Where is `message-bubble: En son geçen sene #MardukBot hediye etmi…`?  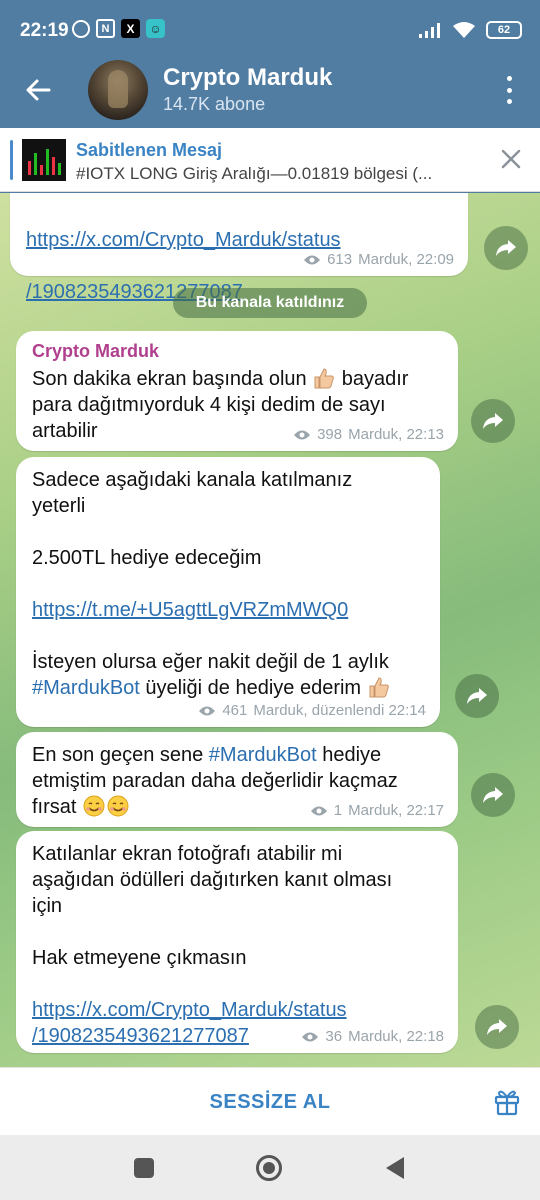 message-bubble: En son geçen sene #MardukBot hediye etmi… is located at coordinates (237, 779).